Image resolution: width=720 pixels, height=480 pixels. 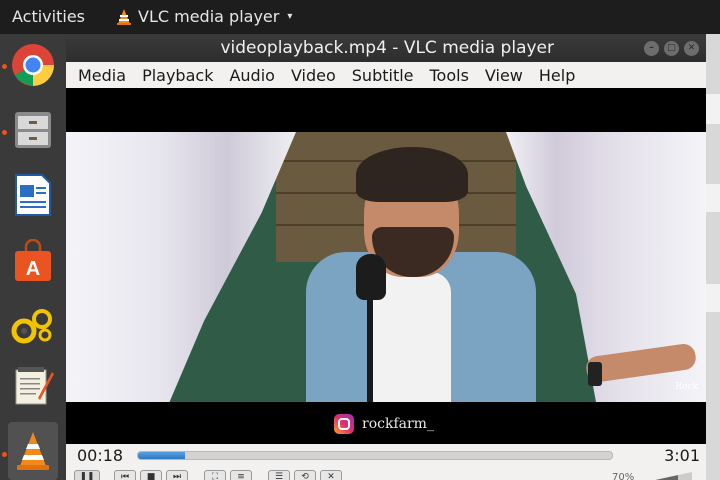 What do you see at coordinates (595, 374) in the screenshot?
I see `wristwatch` at bounding box center [595, 374].